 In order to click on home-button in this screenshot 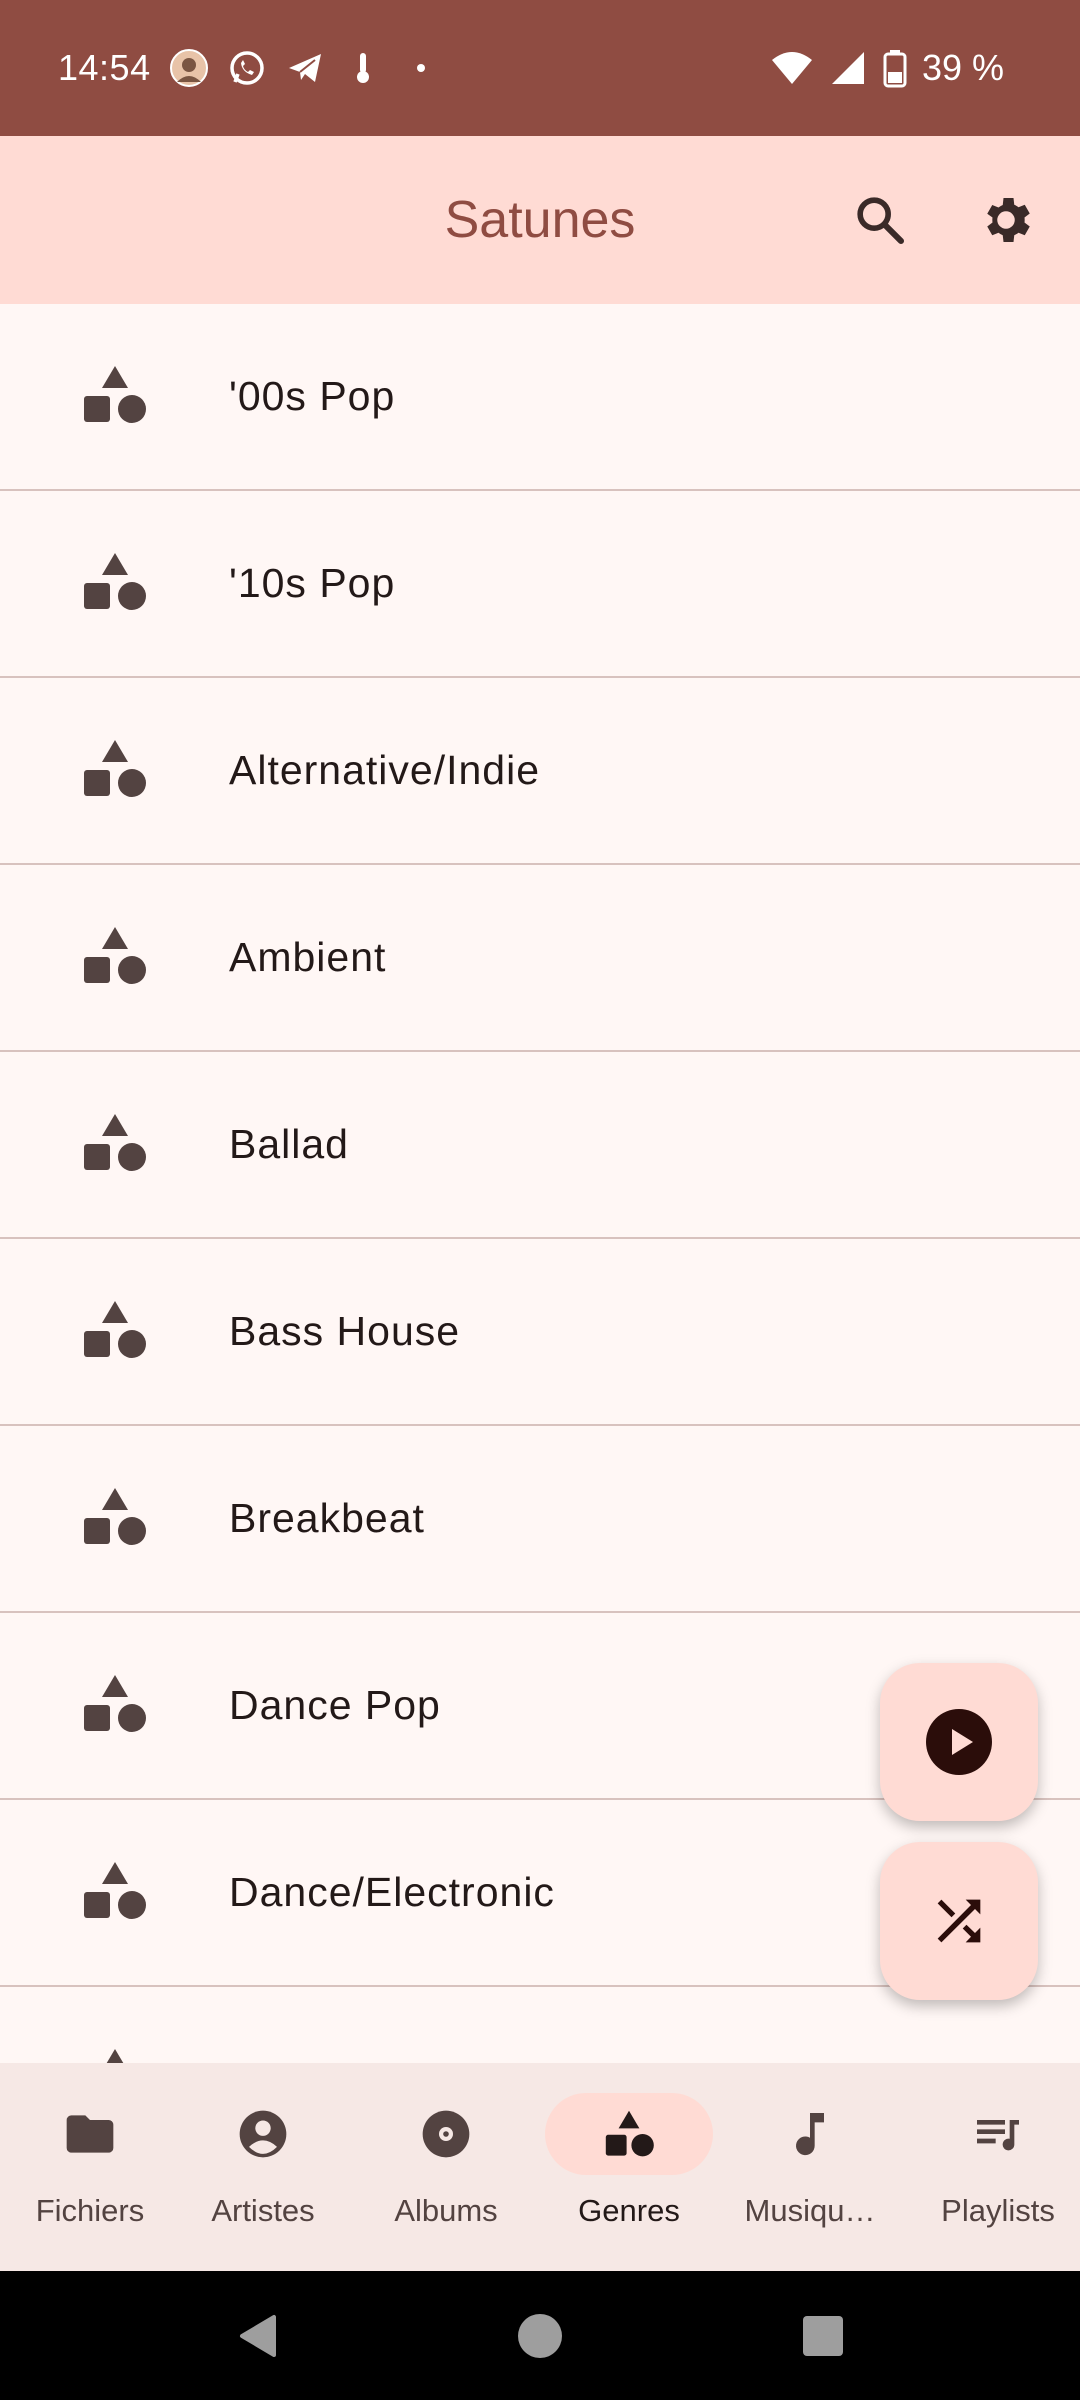, I will do `click(540, 2336)`.